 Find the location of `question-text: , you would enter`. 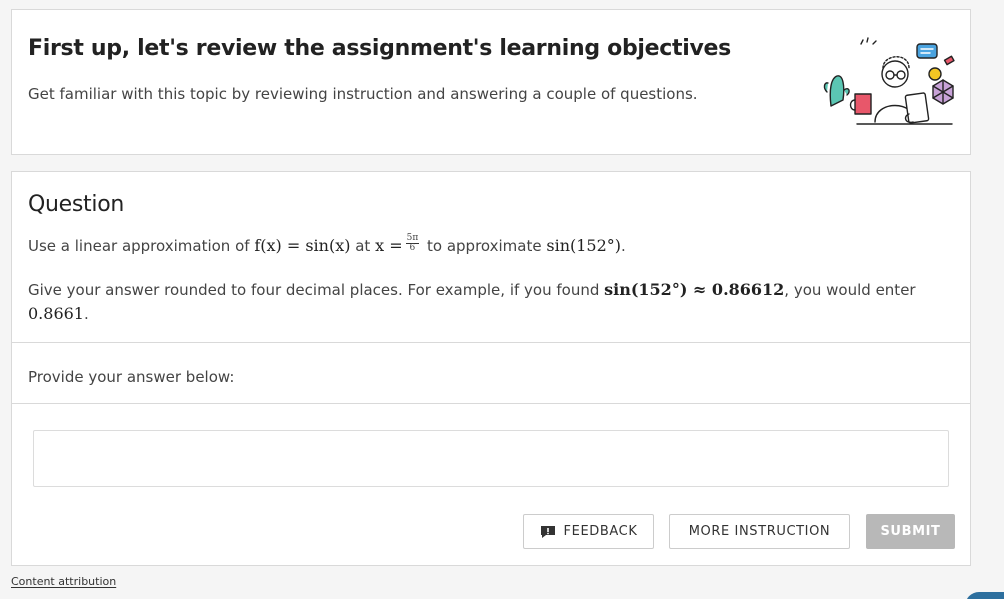

question-text: , you would enter is located at coordinates (850, 290).